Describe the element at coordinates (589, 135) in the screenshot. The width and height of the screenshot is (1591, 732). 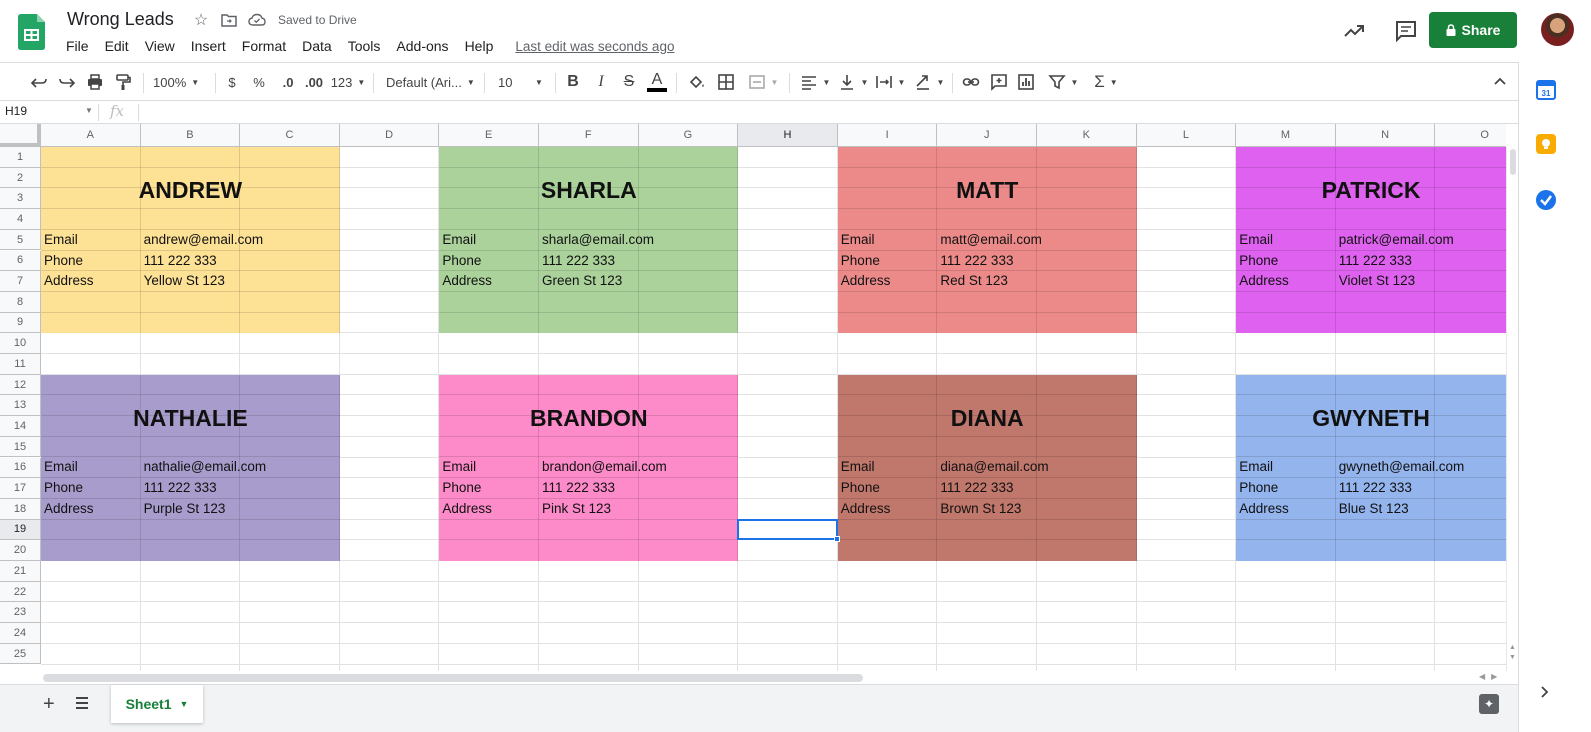
I see `column-header-f: F` at that location.